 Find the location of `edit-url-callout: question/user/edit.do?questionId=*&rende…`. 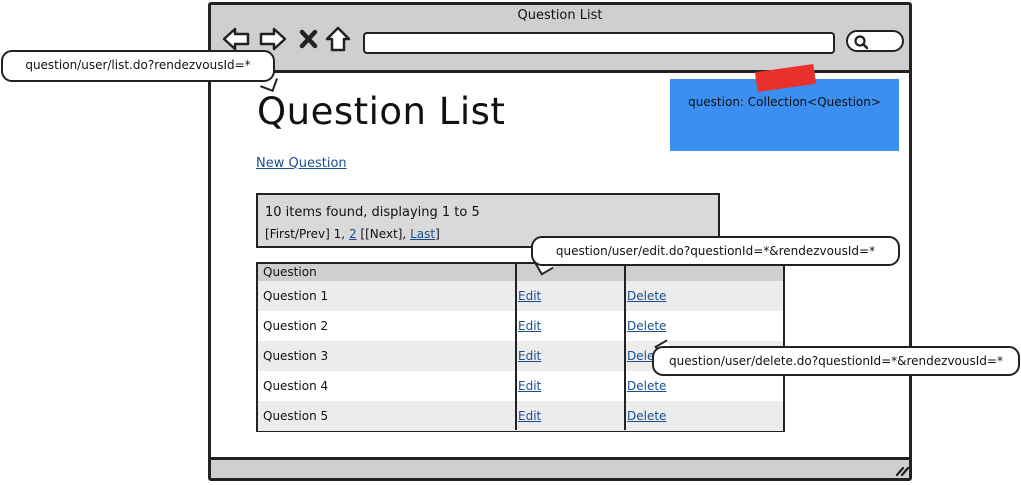

edit-url-callout: question/user/edit.do?questionId=*&rende… is located at coordinates (715, 251).